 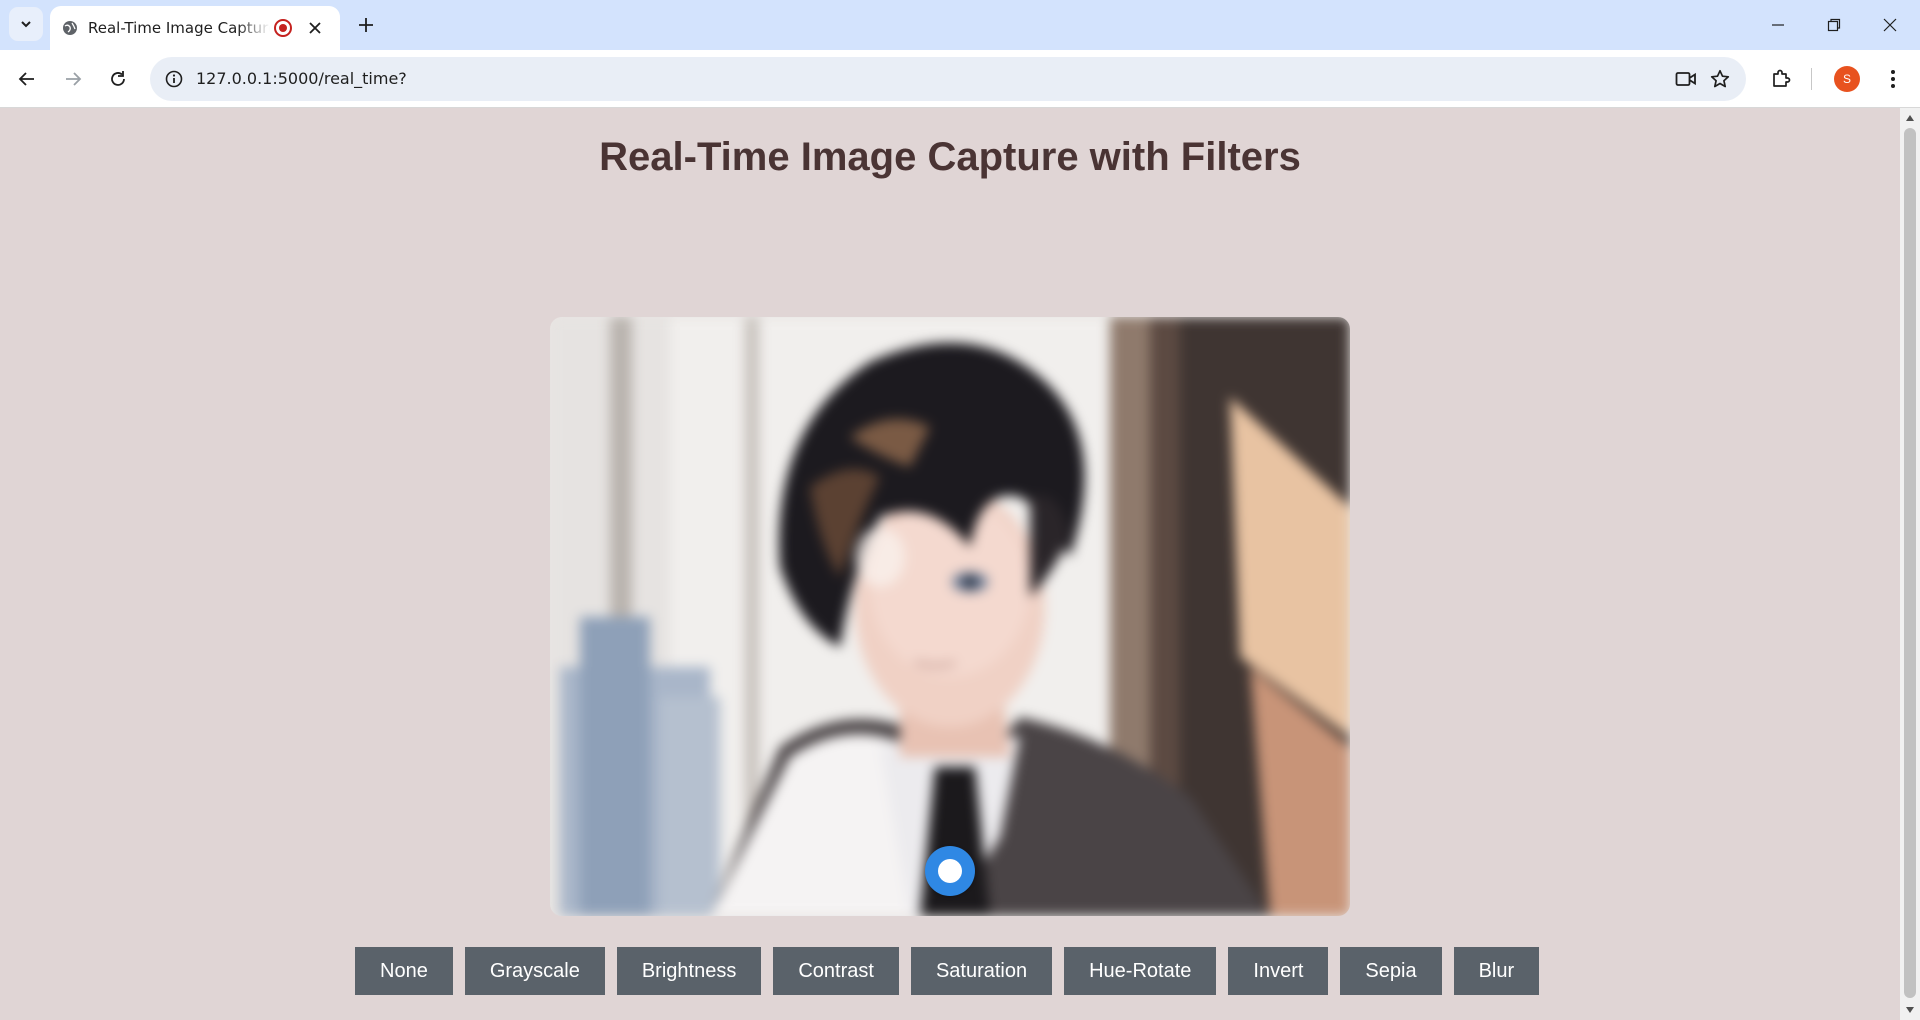 I want to click on filter-invert-button: Invert, so click(x=1278, y=971).